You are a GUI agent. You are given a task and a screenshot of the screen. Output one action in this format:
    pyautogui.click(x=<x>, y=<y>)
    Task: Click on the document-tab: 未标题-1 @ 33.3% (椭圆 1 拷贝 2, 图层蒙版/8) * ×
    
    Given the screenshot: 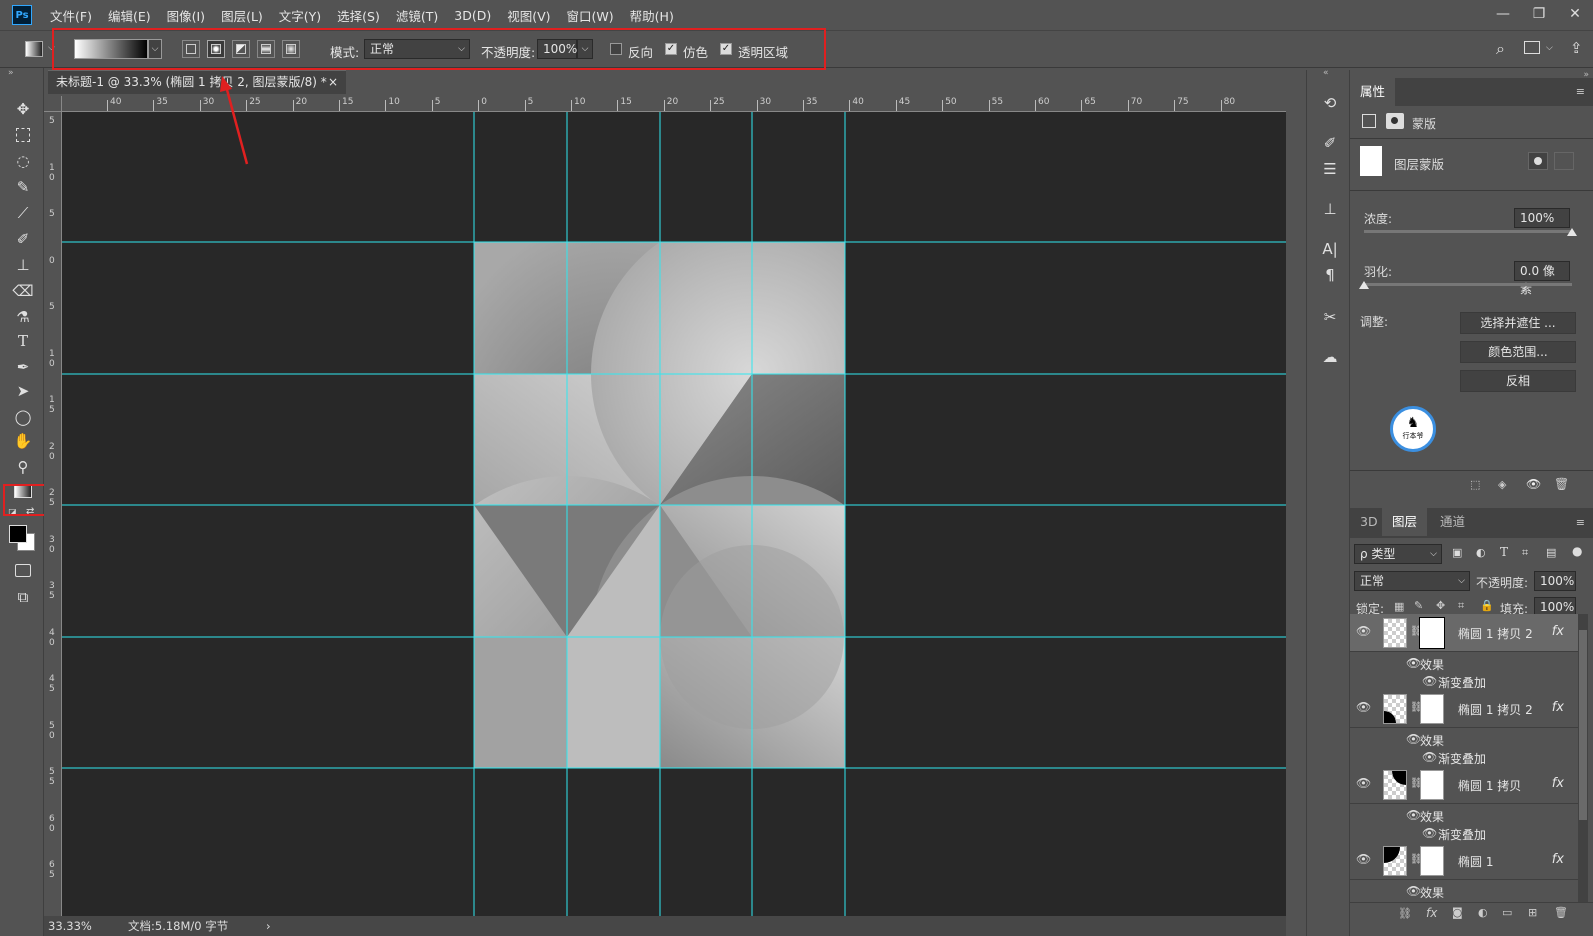 What is the action you would take?
    pyautogui.click(x=197, y=82)
    